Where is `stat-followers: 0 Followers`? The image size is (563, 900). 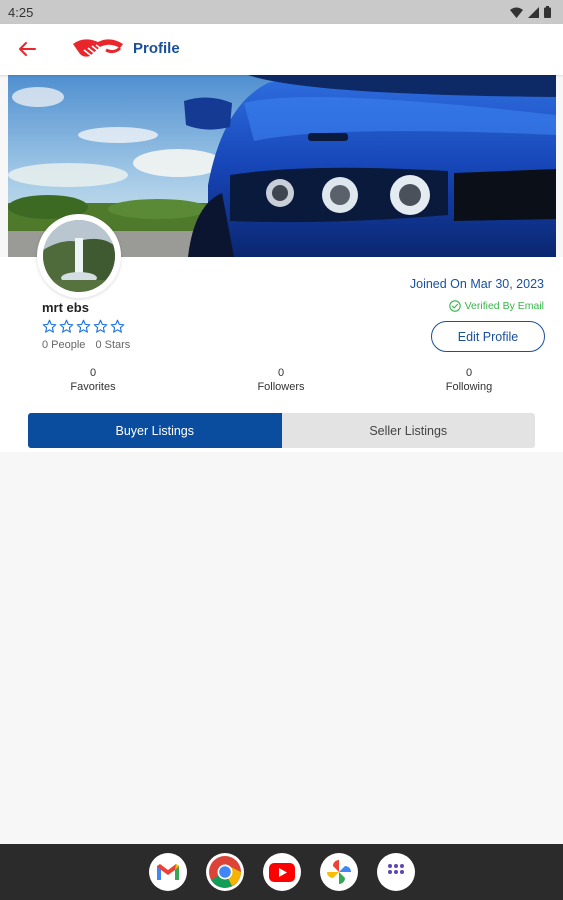 stat-followers: 0 Followers is located at coordinates (281, 380).